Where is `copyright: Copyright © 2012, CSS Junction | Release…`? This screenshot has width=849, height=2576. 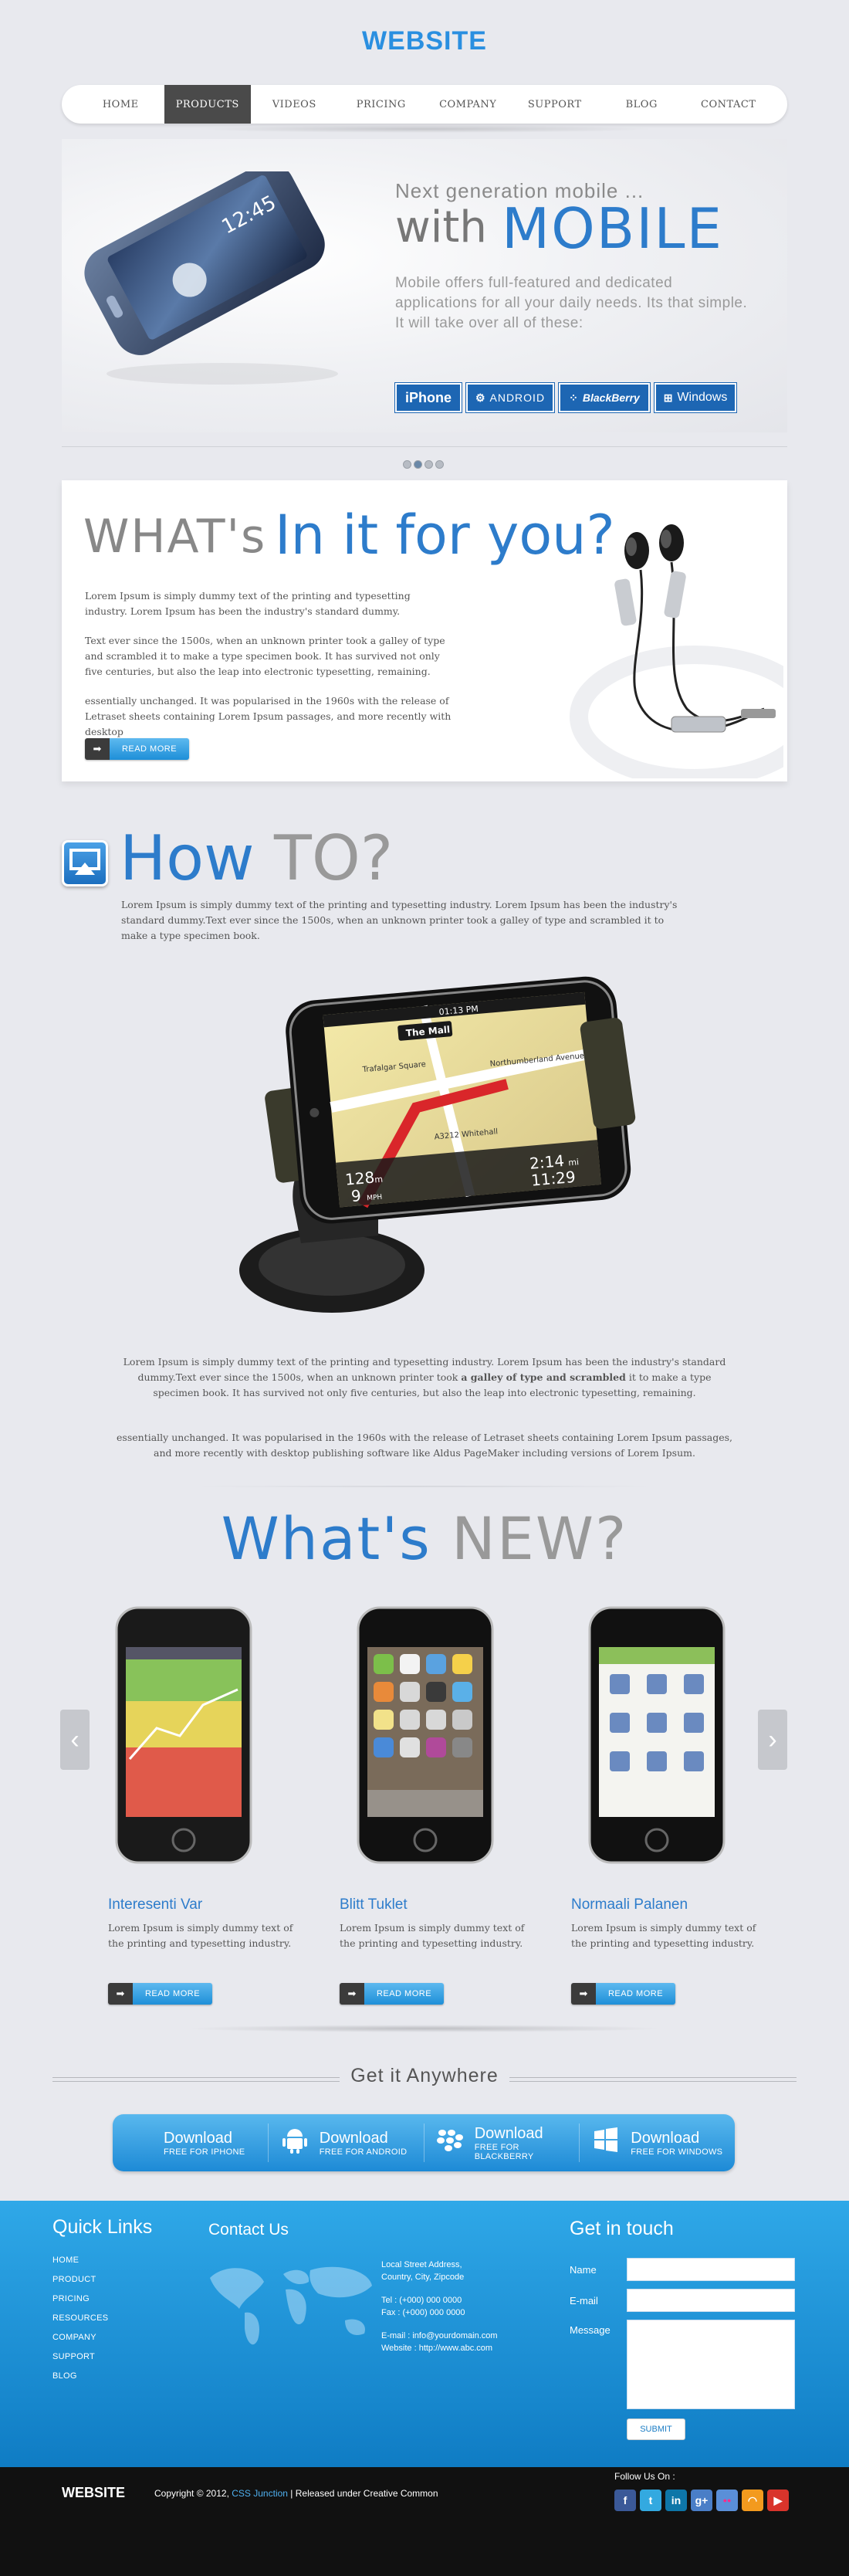 copyright: Copyright © 2012, CSS Junction | Release… is located at coordinates (296, 2493).